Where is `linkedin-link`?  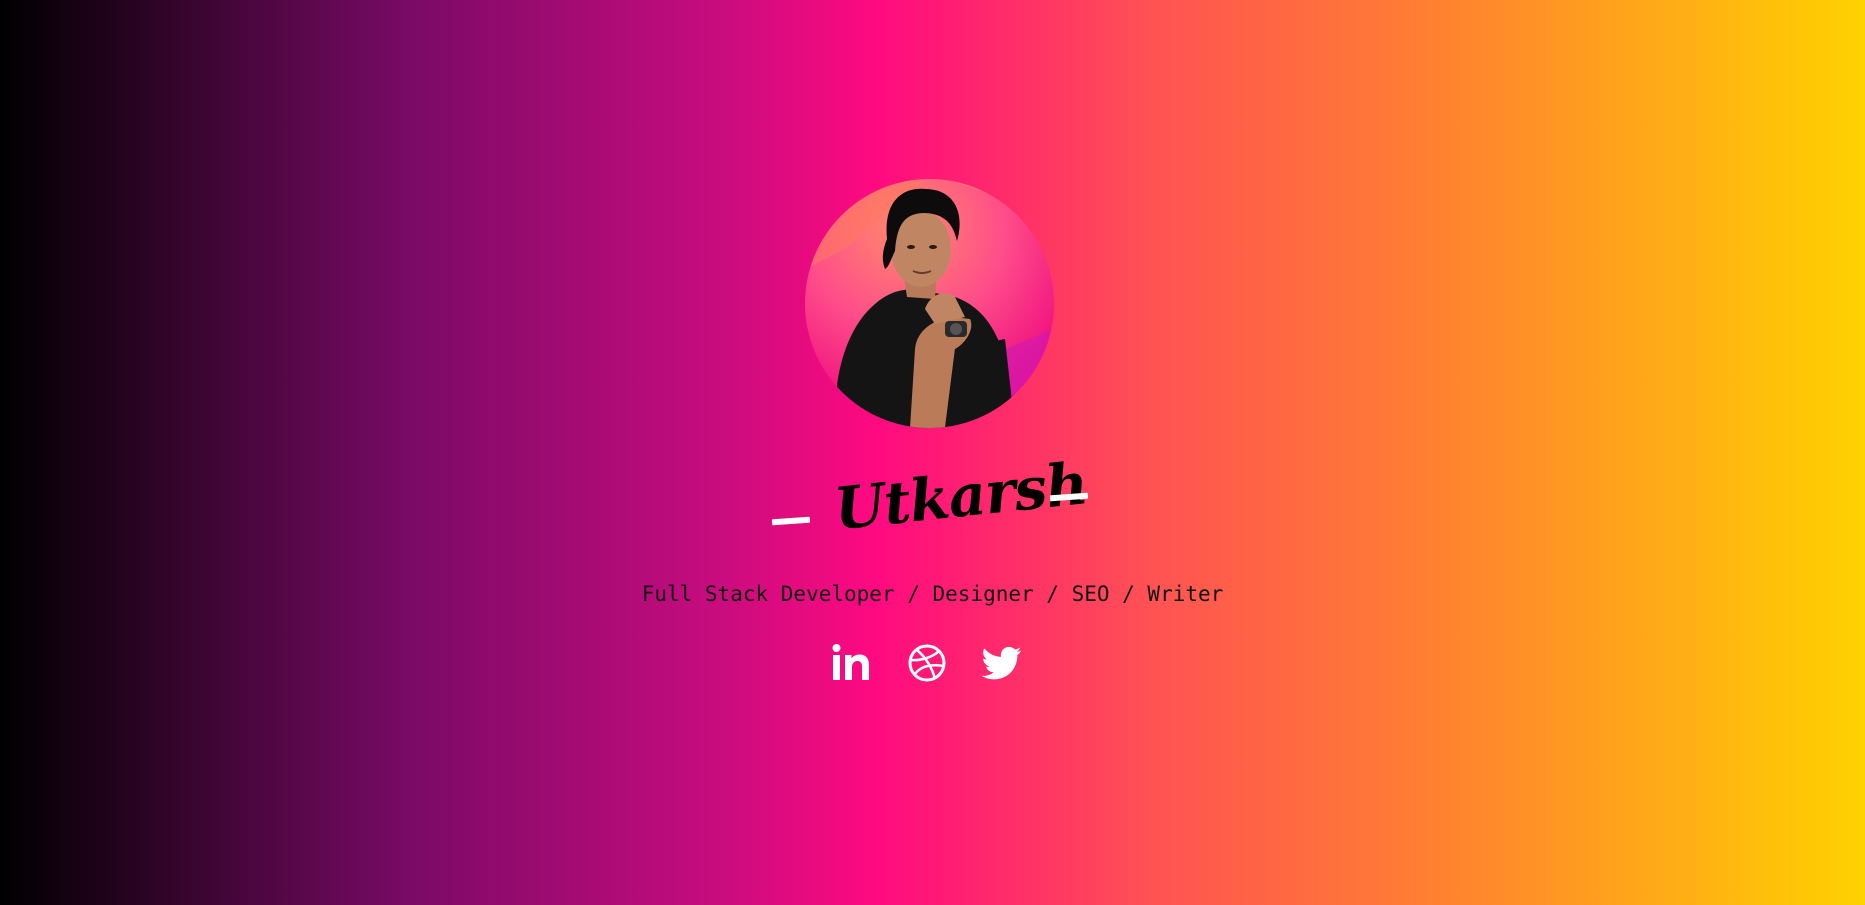 linkedin-link is located at coordinates (851, 663).